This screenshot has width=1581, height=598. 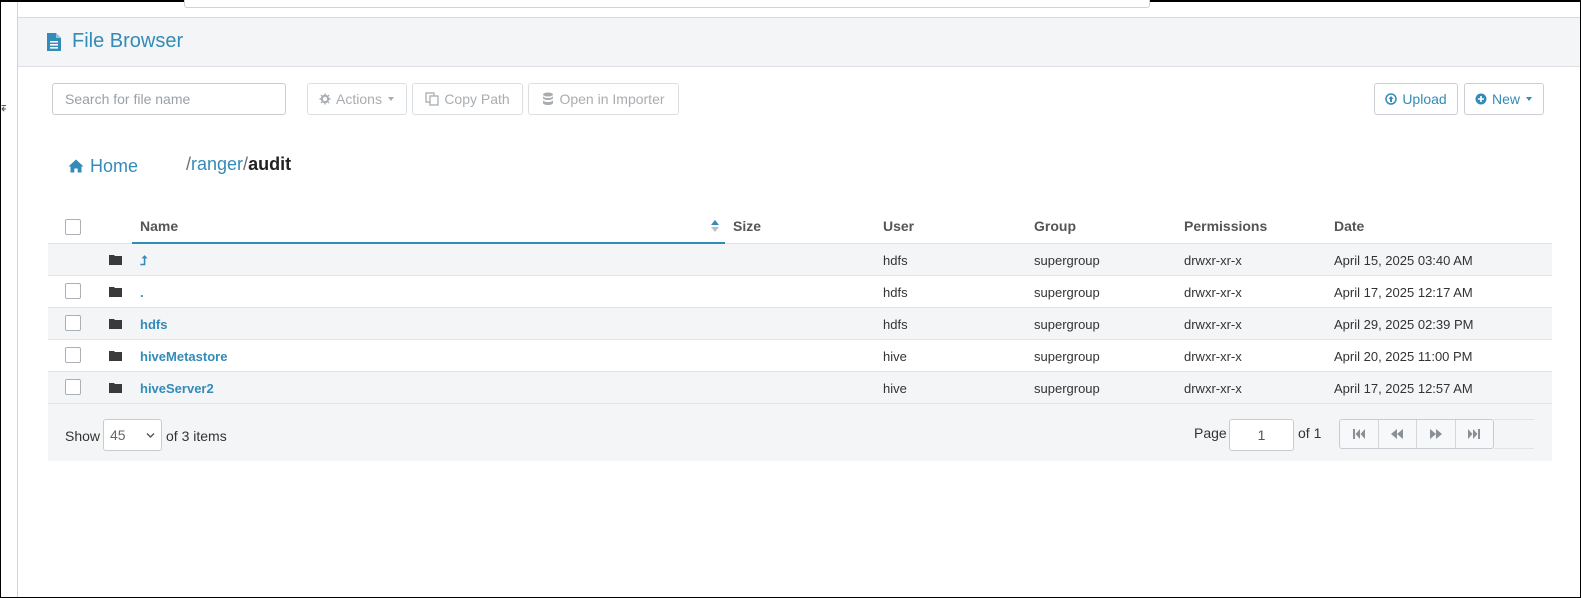 I want to click on show-label: Show, so click(x=83, y=436).